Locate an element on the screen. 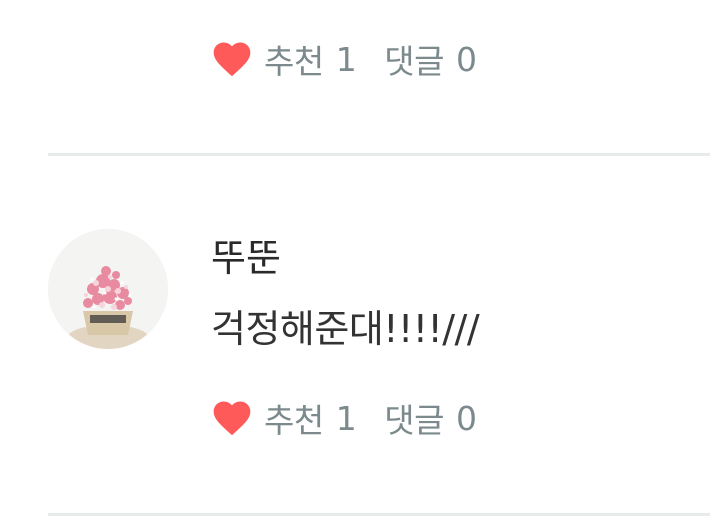 The image size is (710, 532). avatar is located at coordinates (108, 289).